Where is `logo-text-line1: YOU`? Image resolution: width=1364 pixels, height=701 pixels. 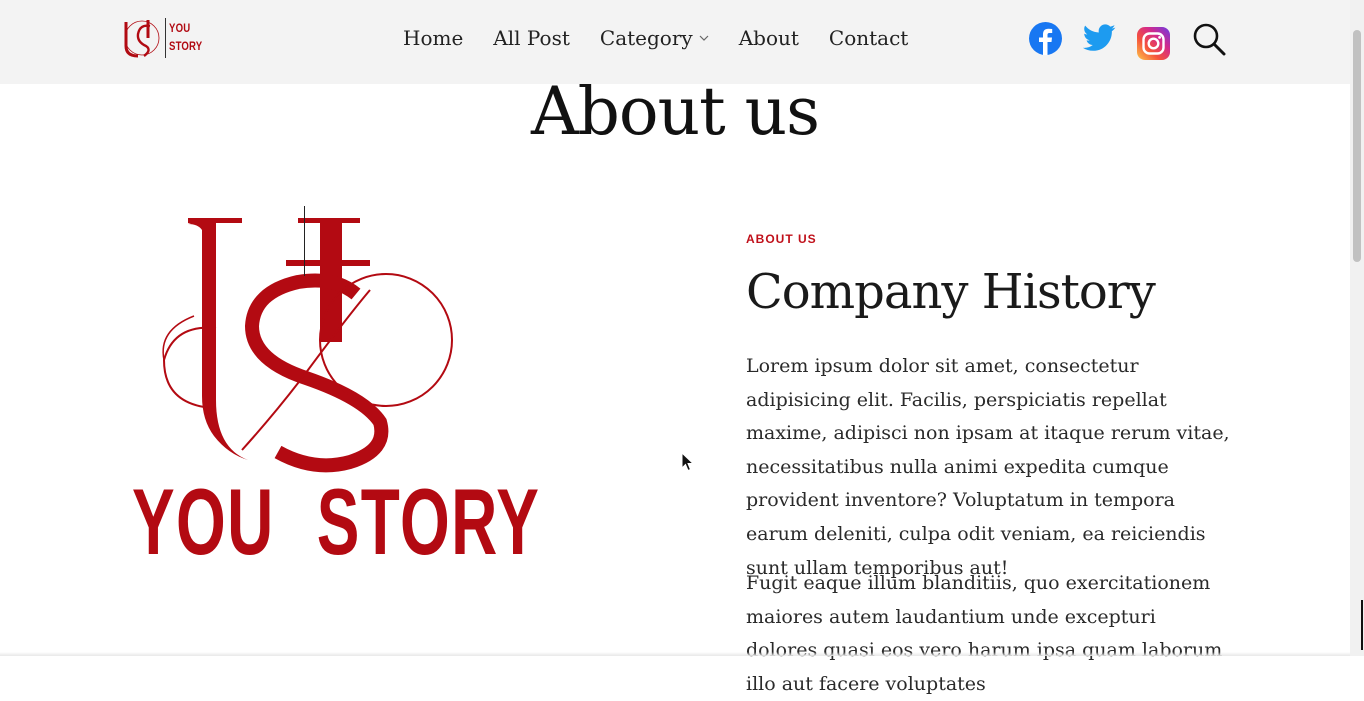 logo-text-line1: YOU is located at coordinates (180, 28).